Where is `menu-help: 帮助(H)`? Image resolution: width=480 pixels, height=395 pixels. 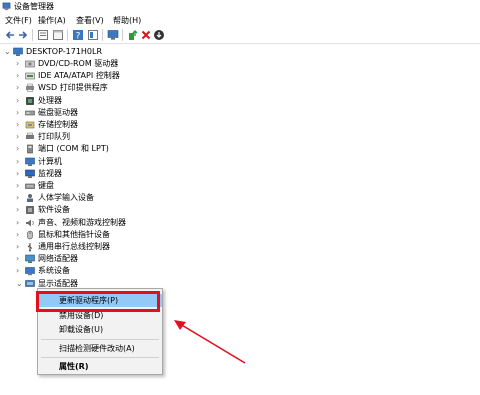
menu-help: 帮助(H) is located at coordinates (127, 20).